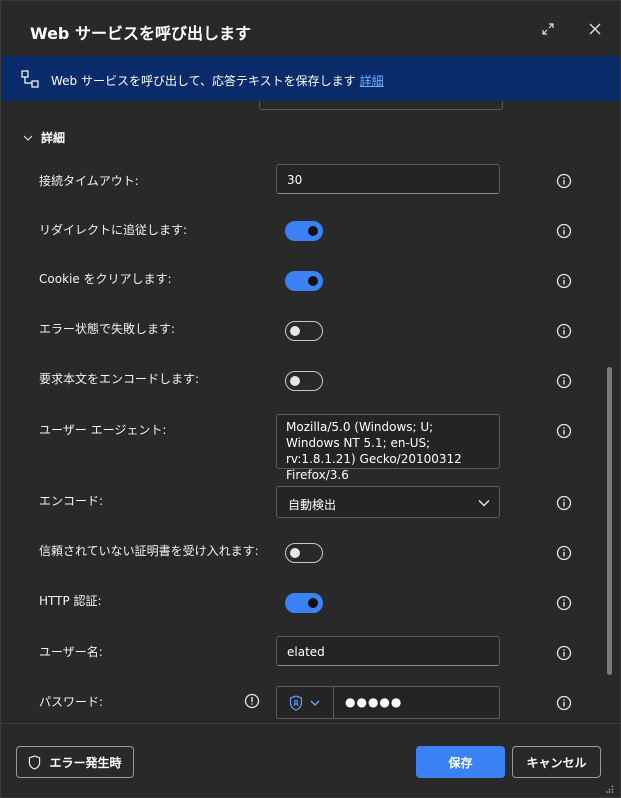 The height and width of the screenshot is (798, 621). Describe the element at coordinates (107, 329) in the screenshot. I see `fail-on-error-label: エラー状態で失敗します:` at that location.